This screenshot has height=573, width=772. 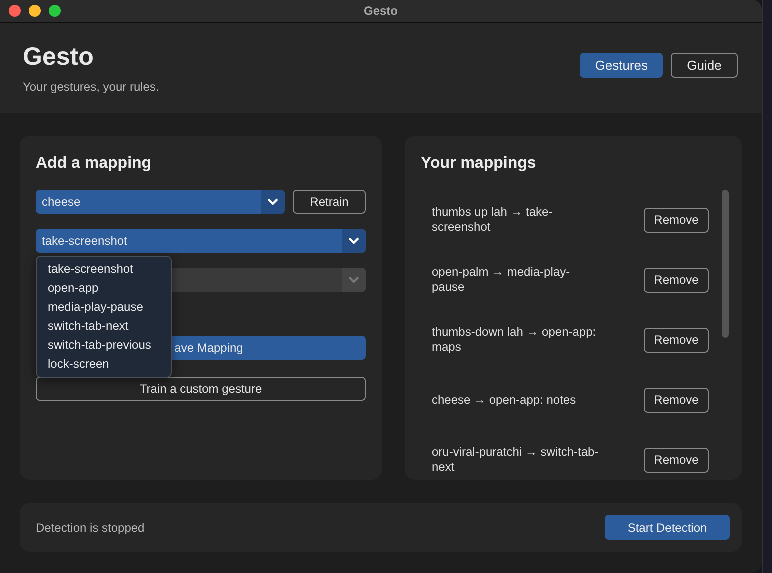 What do you see at coordinates (91, 87) in the screenshot?
I see `app-subtitle: Your gestures, your rules.` at bounding box center [91, 87].